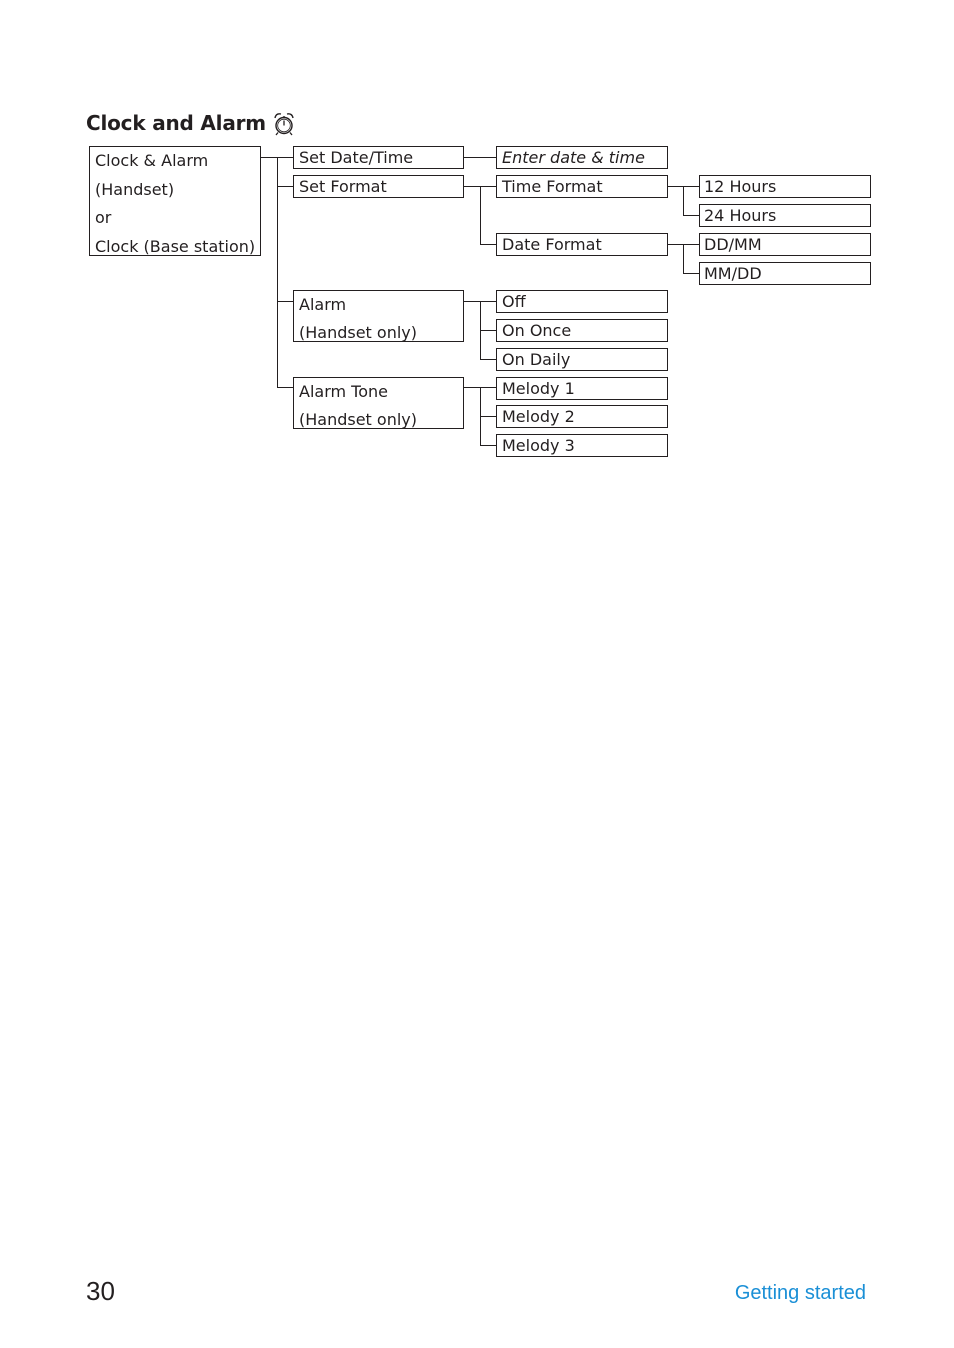  What do you see at coordinates (582, 416) in the screenshot?
I see `menu-item-melody-2: Melody 2` at bounding box center [582, 416].